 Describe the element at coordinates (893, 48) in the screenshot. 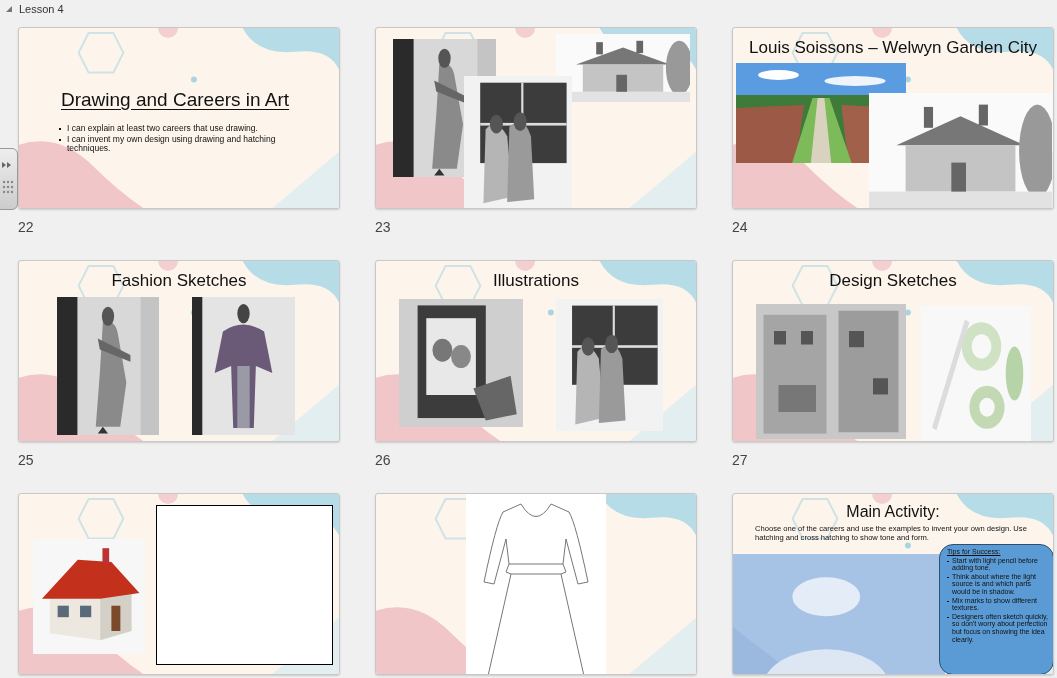

I see `slide-title: Louis Soissons – Welwyn Garden City` at that location.